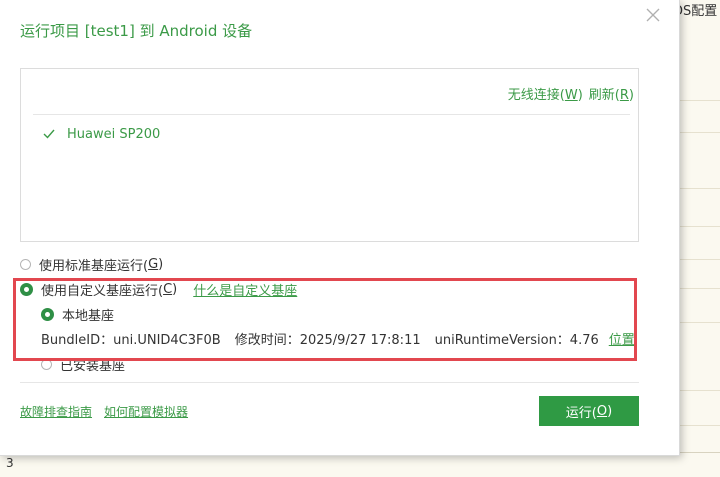 The width and height of the screenshot is (720, 477). Describe the element at coordinates (91, 264) in the screenshot. I see `radio-standard-base: 使用标准基座运行(G)` at that location.